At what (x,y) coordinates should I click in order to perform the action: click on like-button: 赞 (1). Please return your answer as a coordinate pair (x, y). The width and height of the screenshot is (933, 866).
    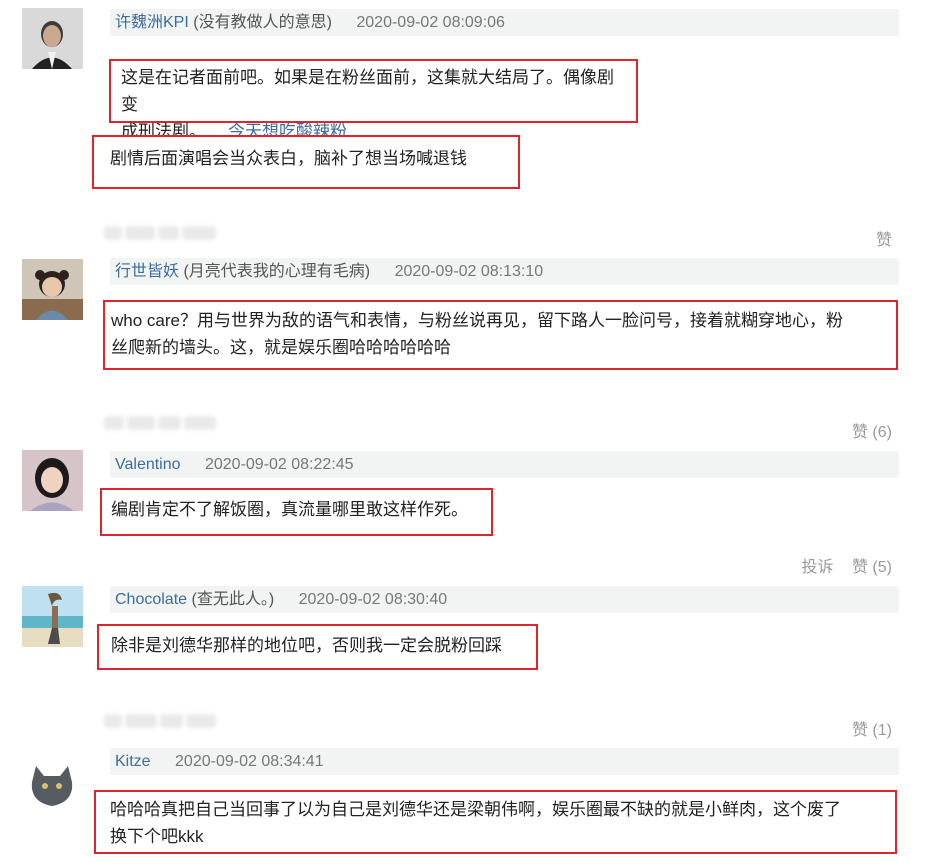
    Looking at the image, I should click on (872, 730).